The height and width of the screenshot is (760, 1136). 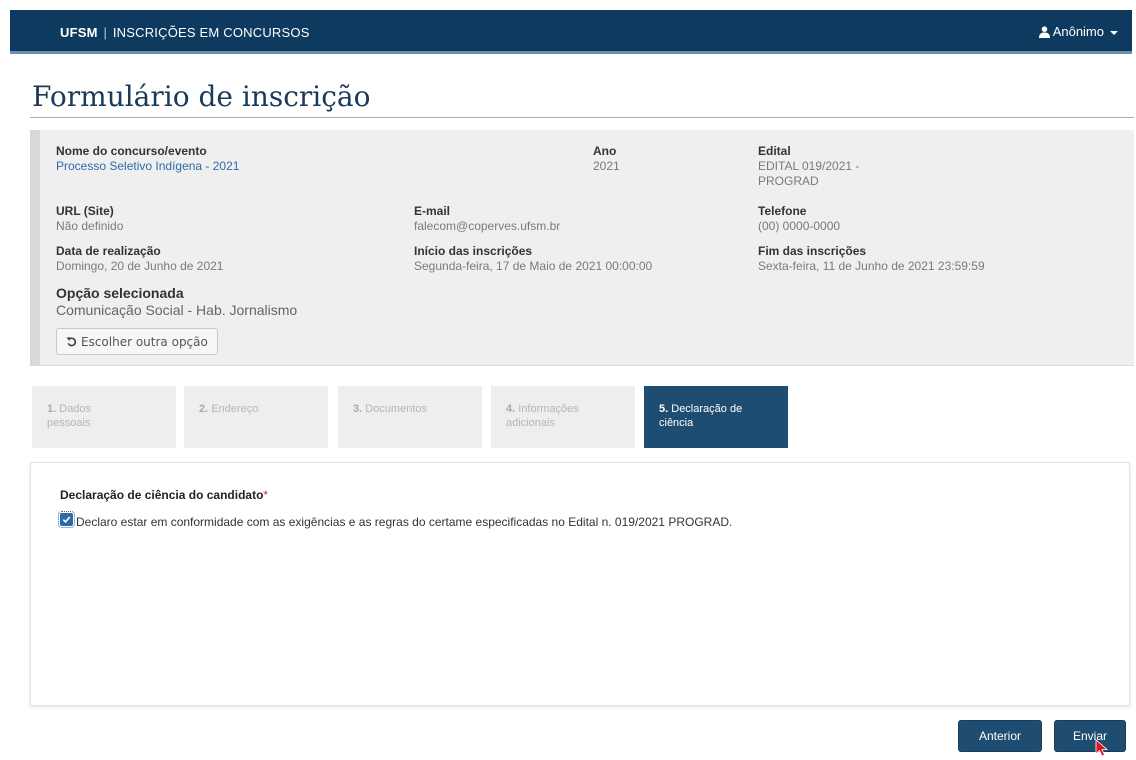 I want to click on ano-label: Ano, so click(x=605, y=151).